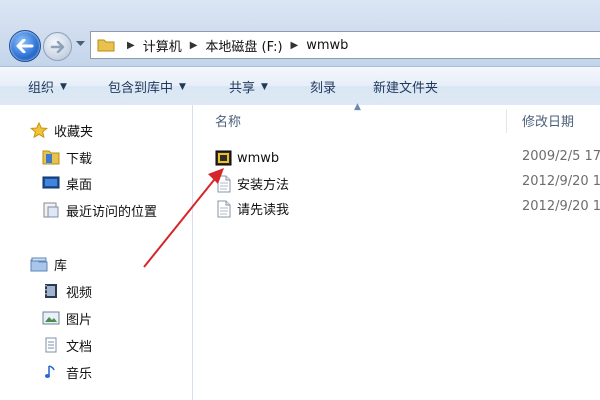 The image size is (600, 400). I want to click on nav-libraries-label: 库, so click(61, 266).